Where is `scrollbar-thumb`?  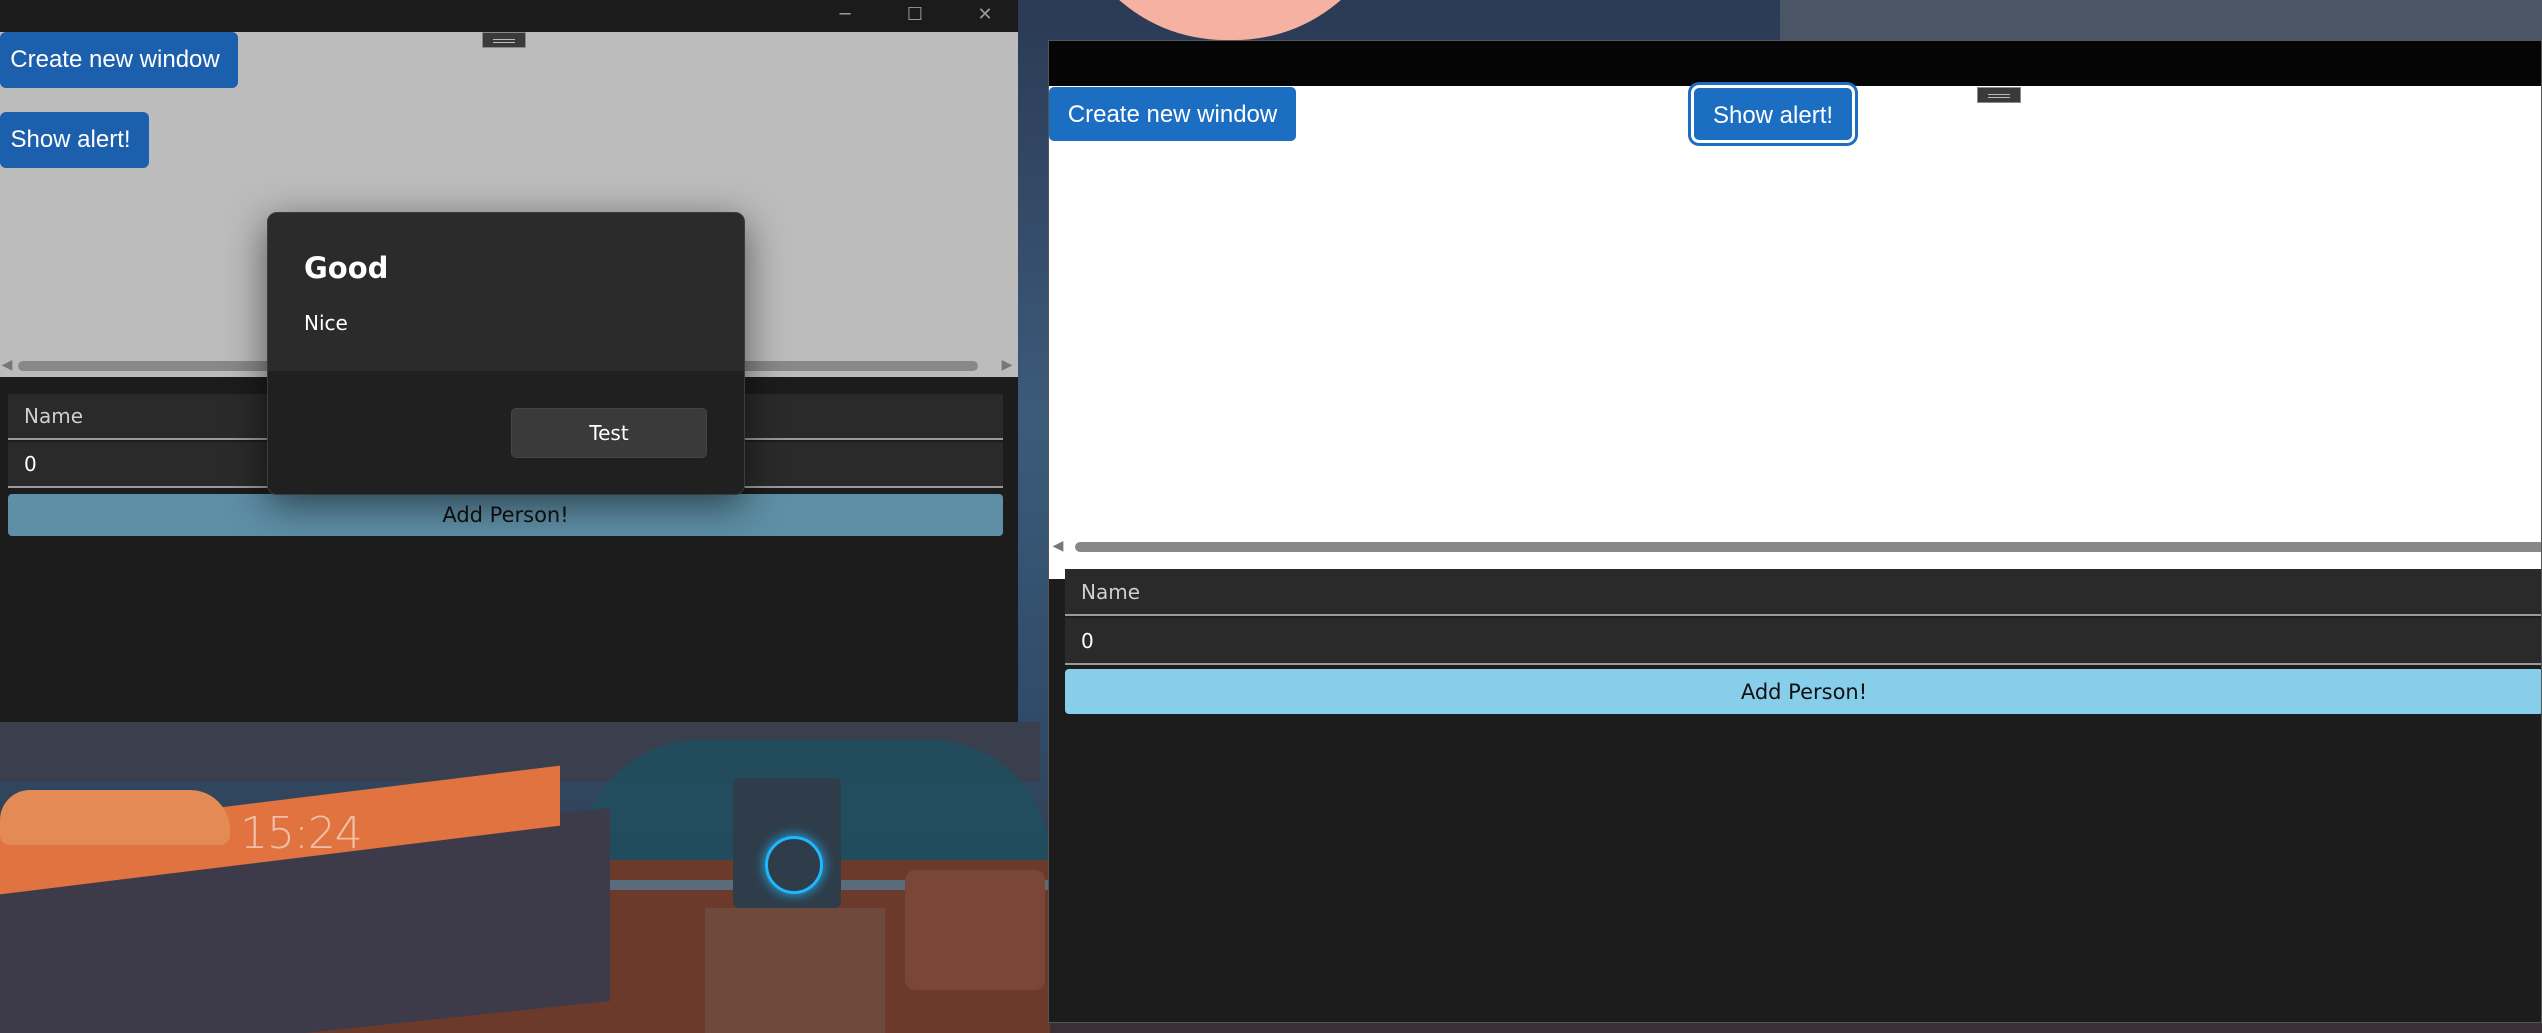 scrollbar-thumb is located at coordinates (1808, 547).